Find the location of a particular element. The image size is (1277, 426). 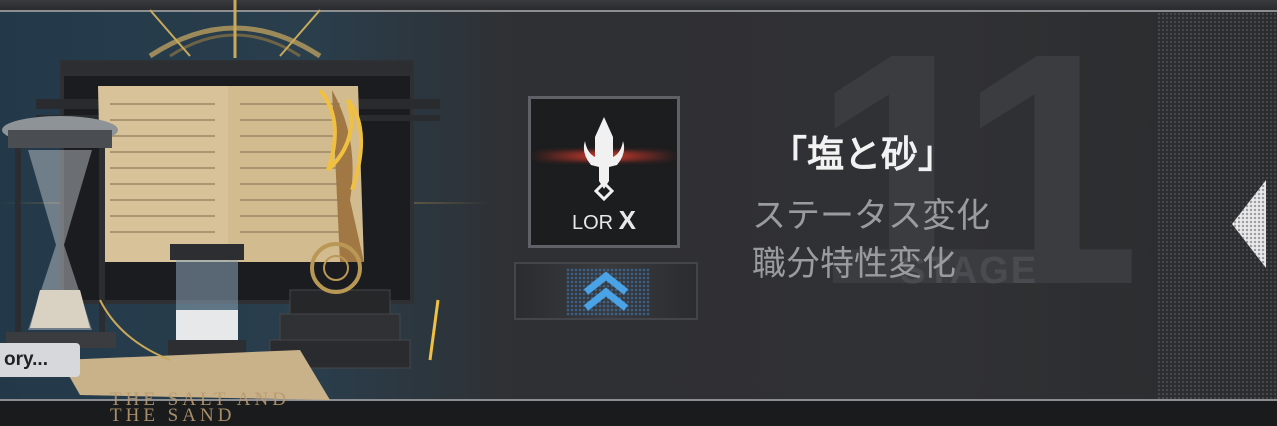

lor-badge: LOR X is located at coordinates (604, 172).